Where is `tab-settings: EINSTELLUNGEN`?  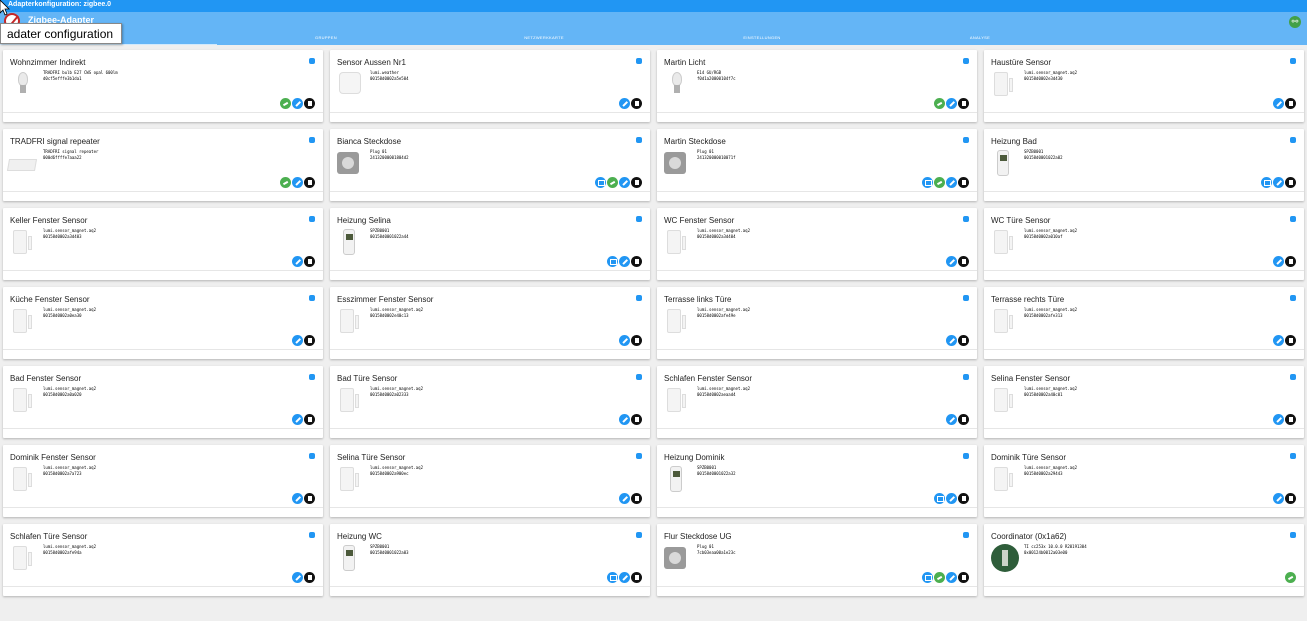
tab-settings: EINSTELLUNGEN is located at coordinates (762, 37).